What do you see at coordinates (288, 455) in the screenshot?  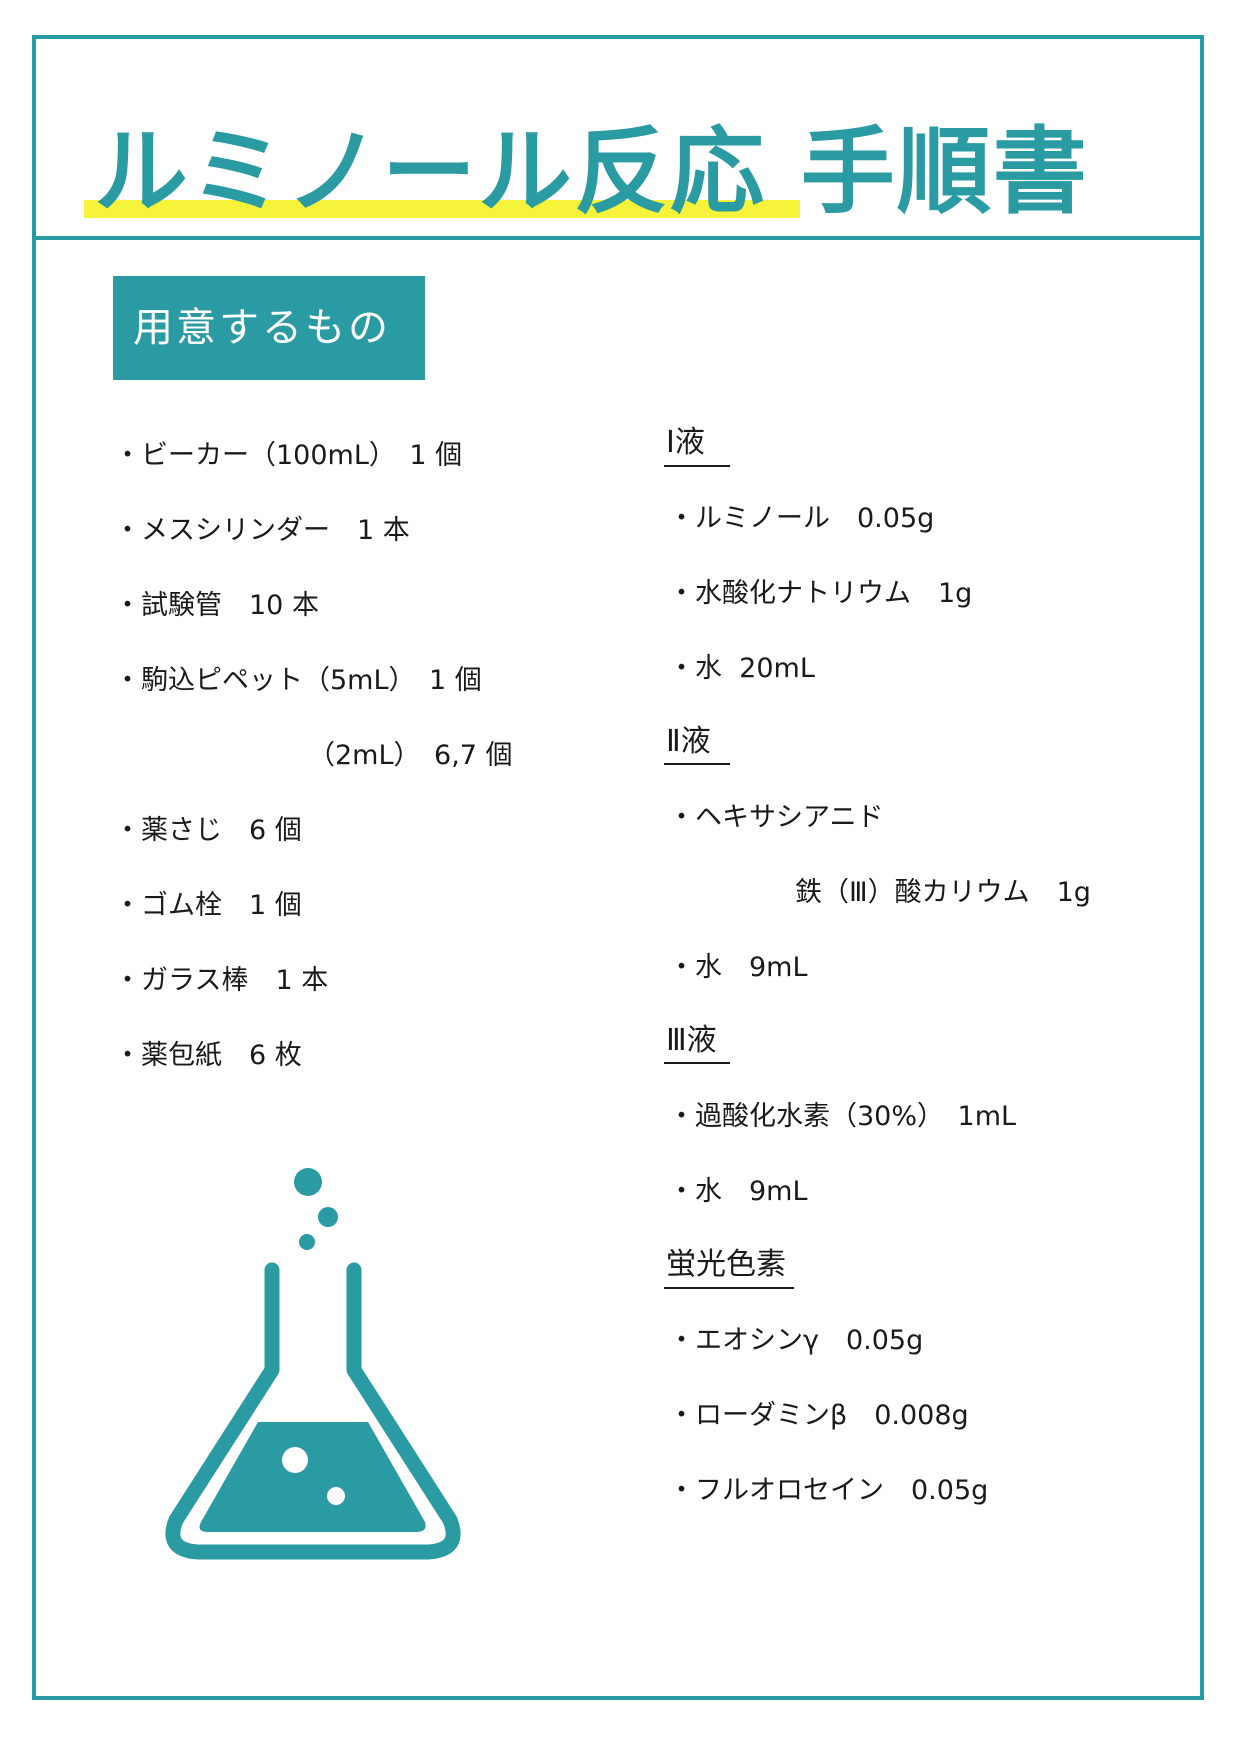 I see `material-item: ・ビーカー（100mL） 1 個` at bounding box center [288, 455].